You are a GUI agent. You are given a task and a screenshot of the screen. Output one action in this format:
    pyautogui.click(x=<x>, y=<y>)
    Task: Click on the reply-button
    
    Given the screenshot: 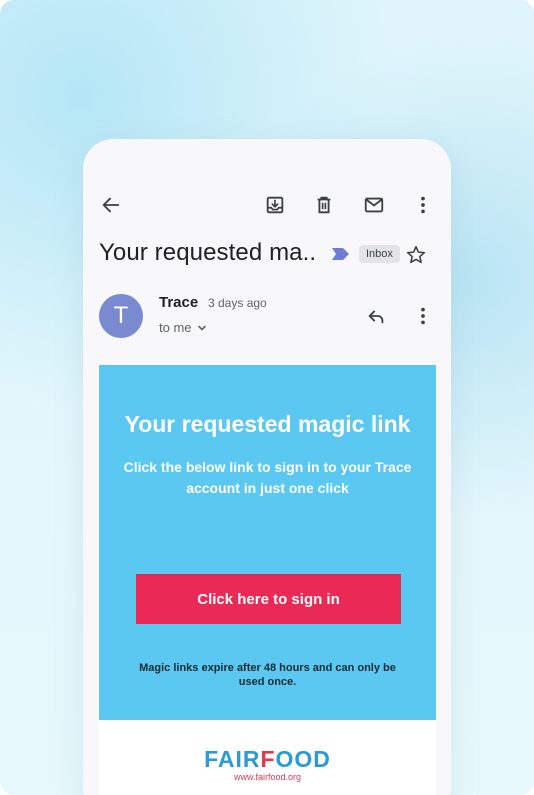 What is the action you would take?
    pyautogui.click(x=376, y=316)
    